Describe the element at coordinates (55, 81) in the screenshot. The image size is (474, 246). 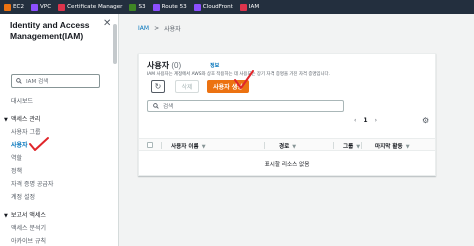
I see `sidebar-search-input: IAM 검색` at that location.